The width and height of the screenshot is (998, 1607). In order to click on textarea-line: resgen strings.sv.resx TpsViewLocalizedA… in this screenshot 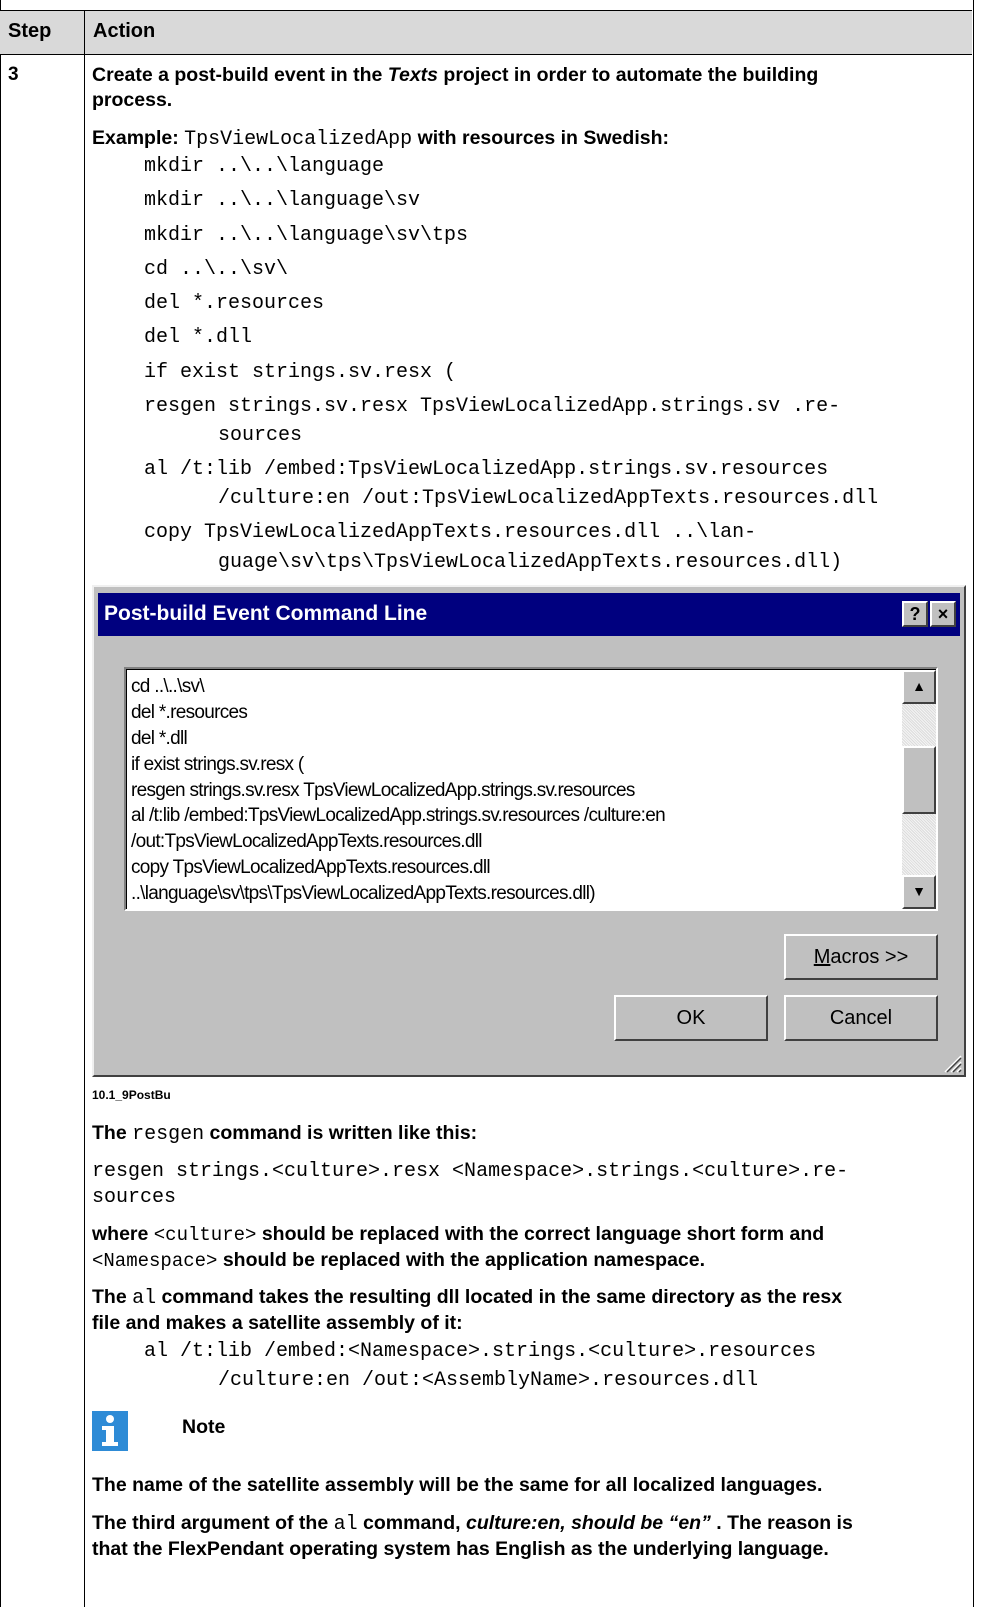, I will do `click(383, 790)`.